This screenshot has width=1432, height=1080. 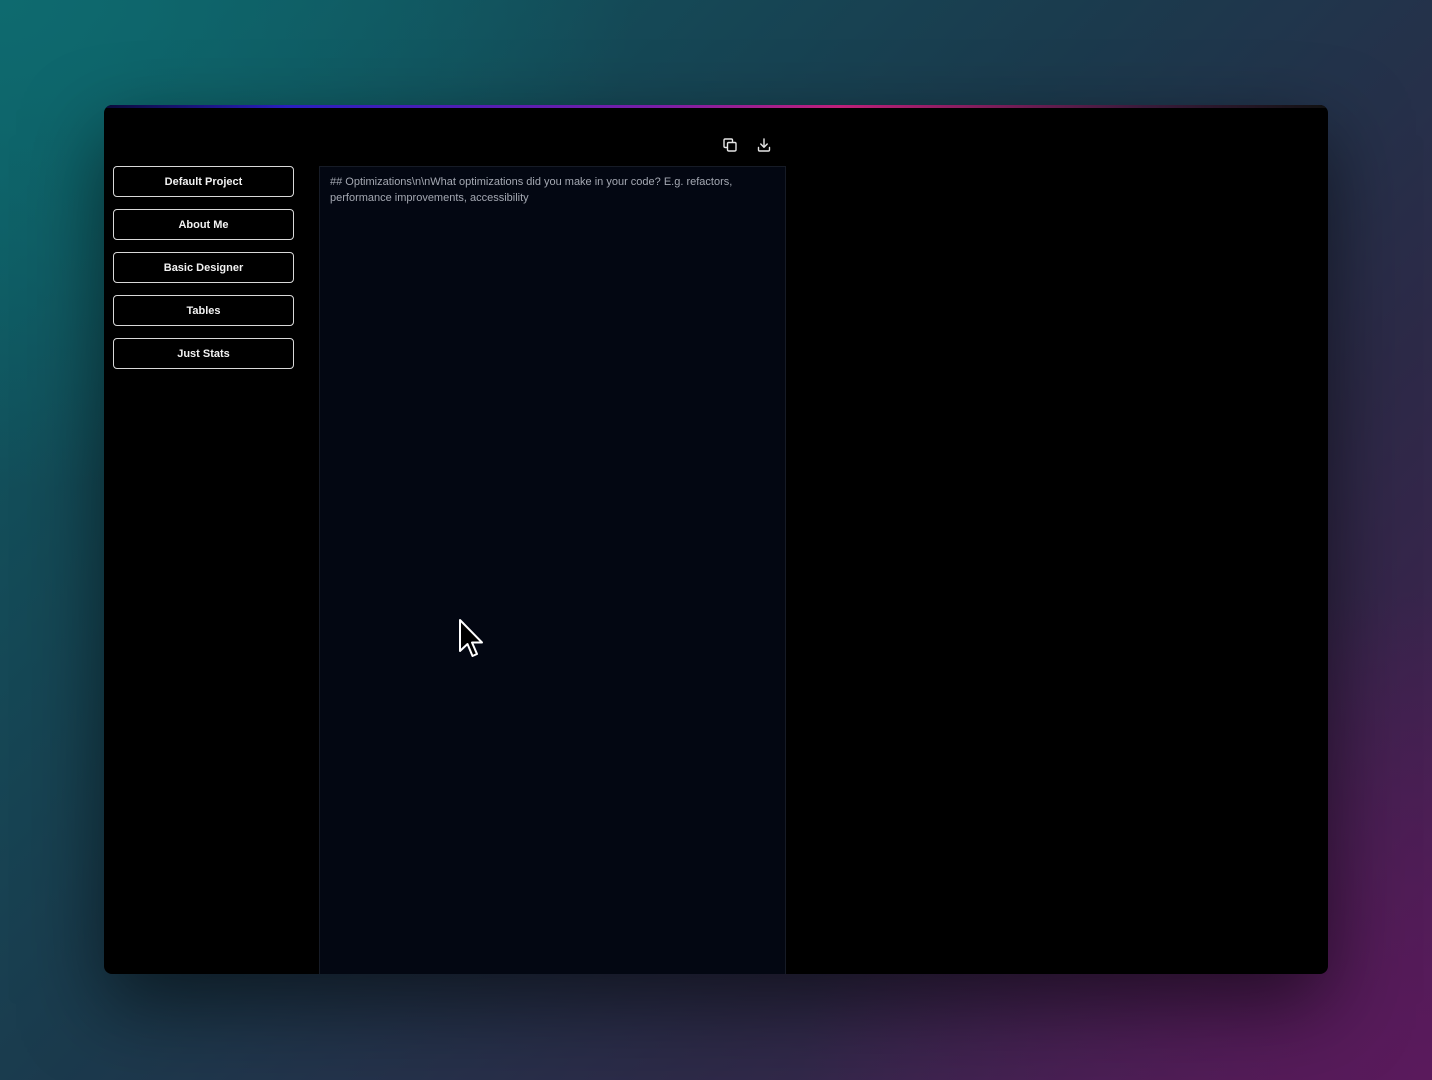 I want to click on mouse-cursor-icon, so click(x=471, y=638).